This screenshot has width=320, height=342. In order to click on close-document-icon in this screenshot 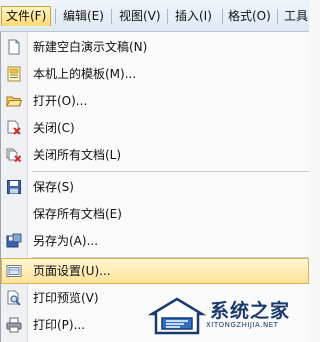, I will do `click(14, 128)`.